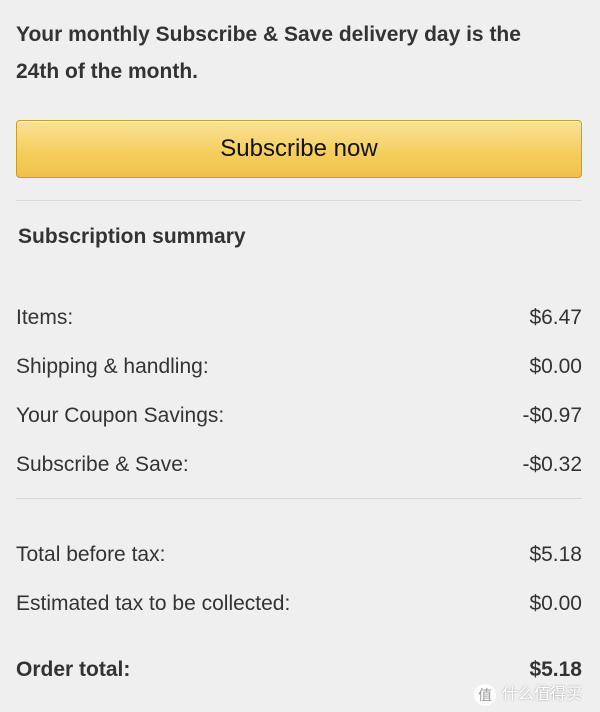 The image size is (600, 712). What do you see at coordinates (555, 317) in the screenshot?
I see `summary-row-value: $6.47` at bounding box center [555, 317].